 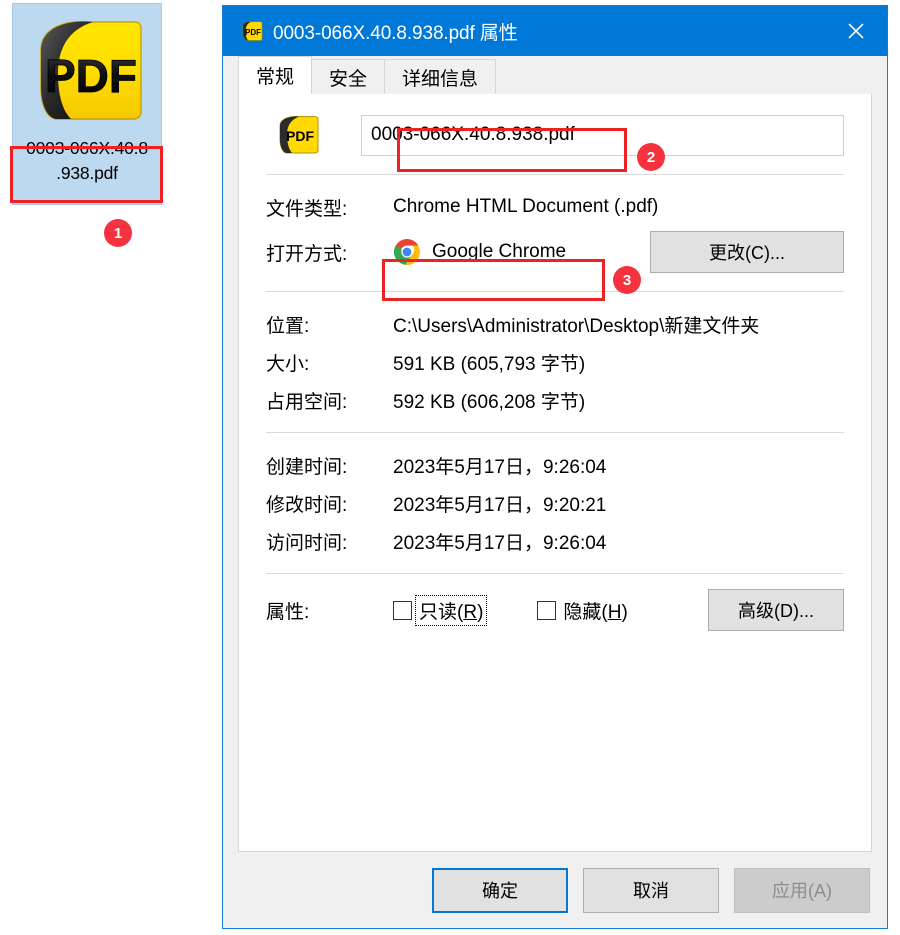 I want to click on location-label: 位置:, so click(x=288, y=326).